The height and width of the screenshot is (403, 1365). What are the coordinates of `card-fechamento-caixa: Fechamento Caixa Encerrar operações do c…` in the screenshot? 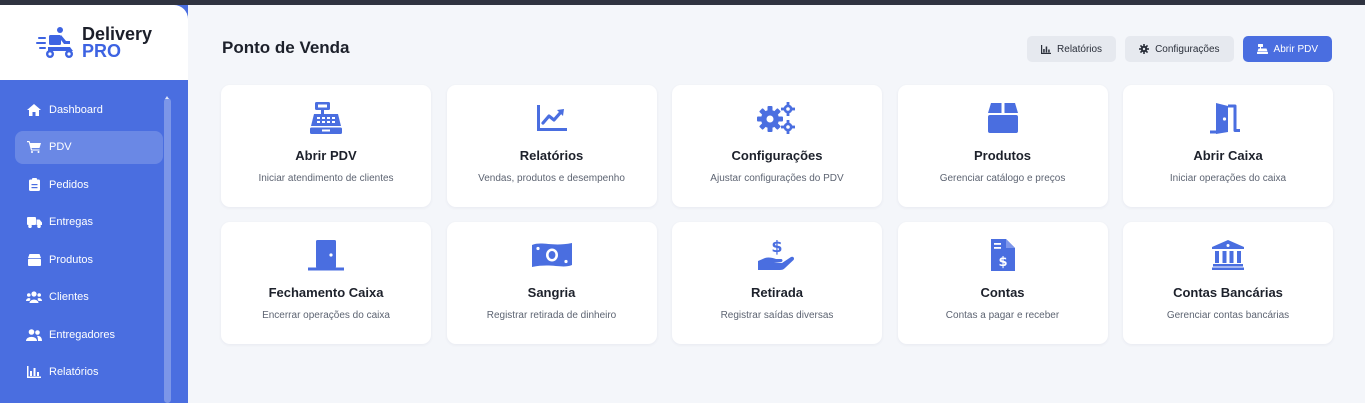 It's located at (326, 283).